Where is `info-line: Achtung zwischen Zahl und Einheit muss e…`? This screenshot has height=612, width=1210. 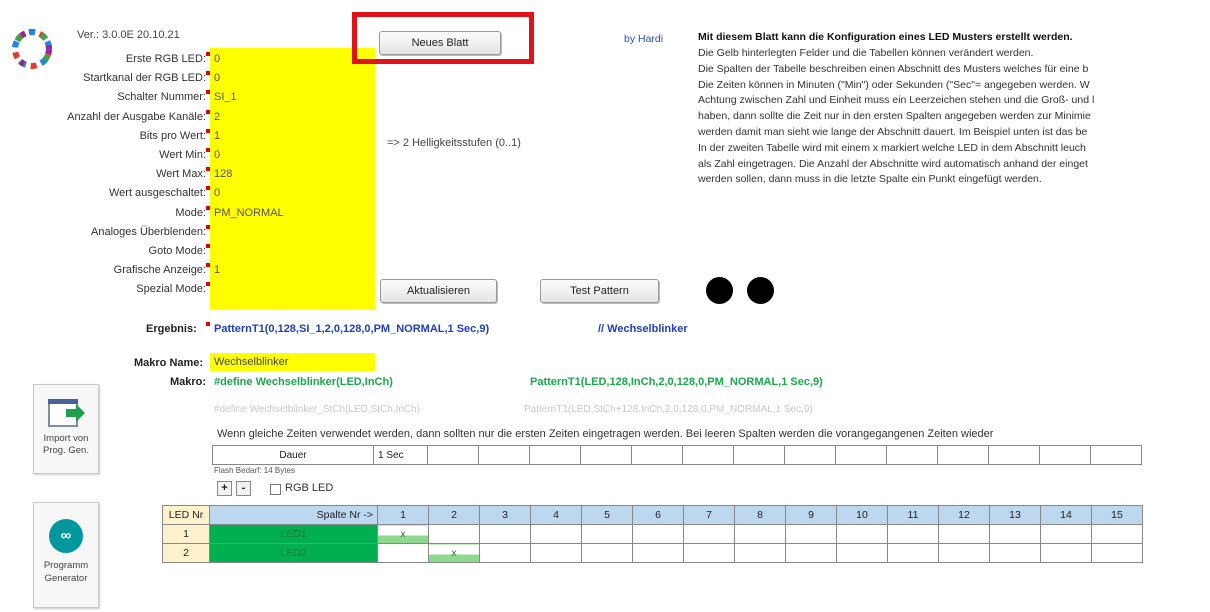 info-line: Achtung zwischen Zahl und Einheit muss e… is located at coordinates (896, 100).